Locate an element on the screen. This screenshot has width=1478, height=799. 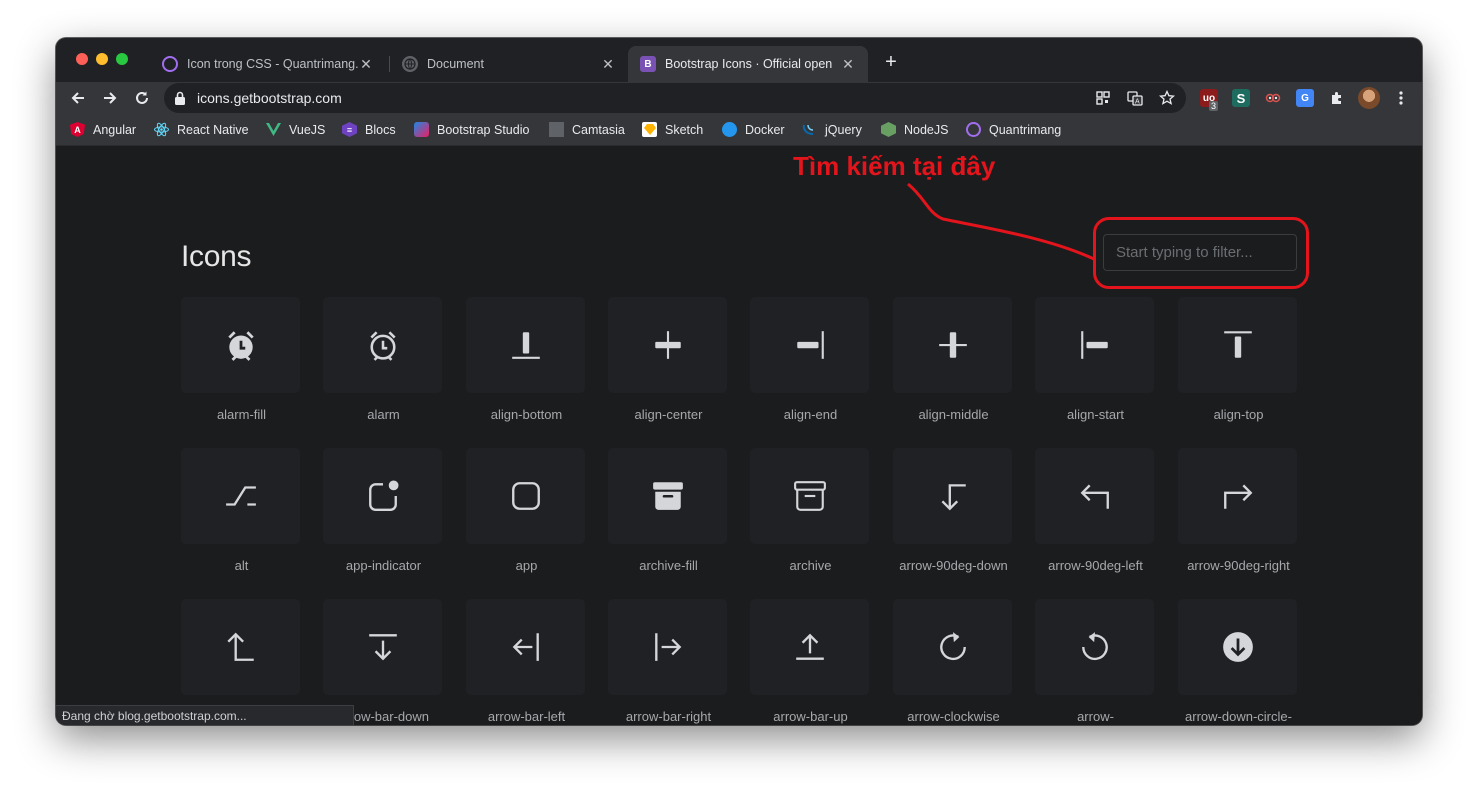
icon-name: arrow-bar-up is located at coordinates (810, 716).